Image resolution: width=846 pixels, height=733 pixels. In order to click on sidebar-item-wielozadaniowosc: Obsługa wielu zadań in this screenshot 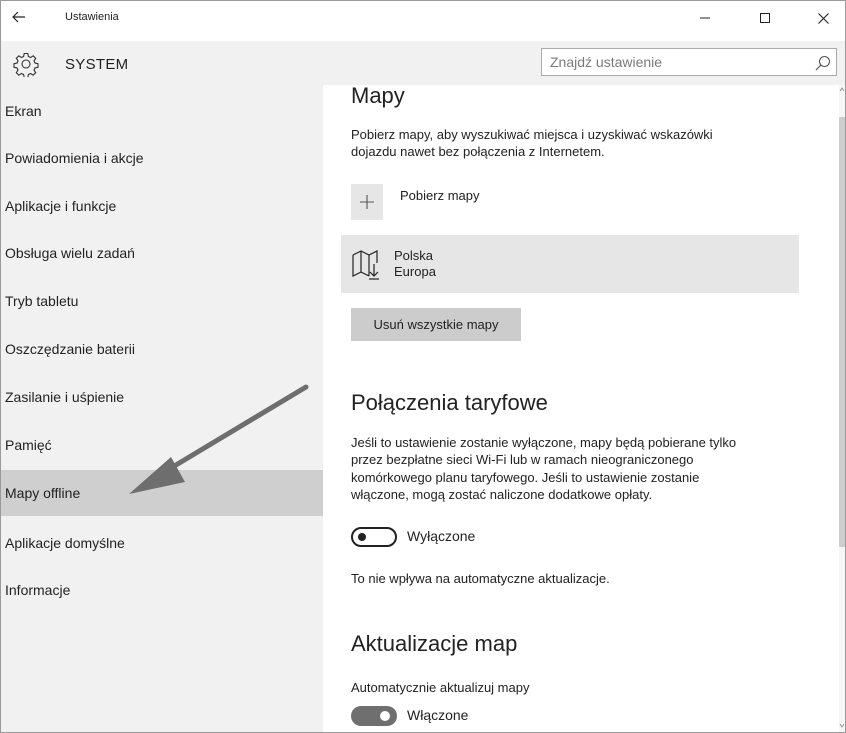, I will do `click(162, 253)`.